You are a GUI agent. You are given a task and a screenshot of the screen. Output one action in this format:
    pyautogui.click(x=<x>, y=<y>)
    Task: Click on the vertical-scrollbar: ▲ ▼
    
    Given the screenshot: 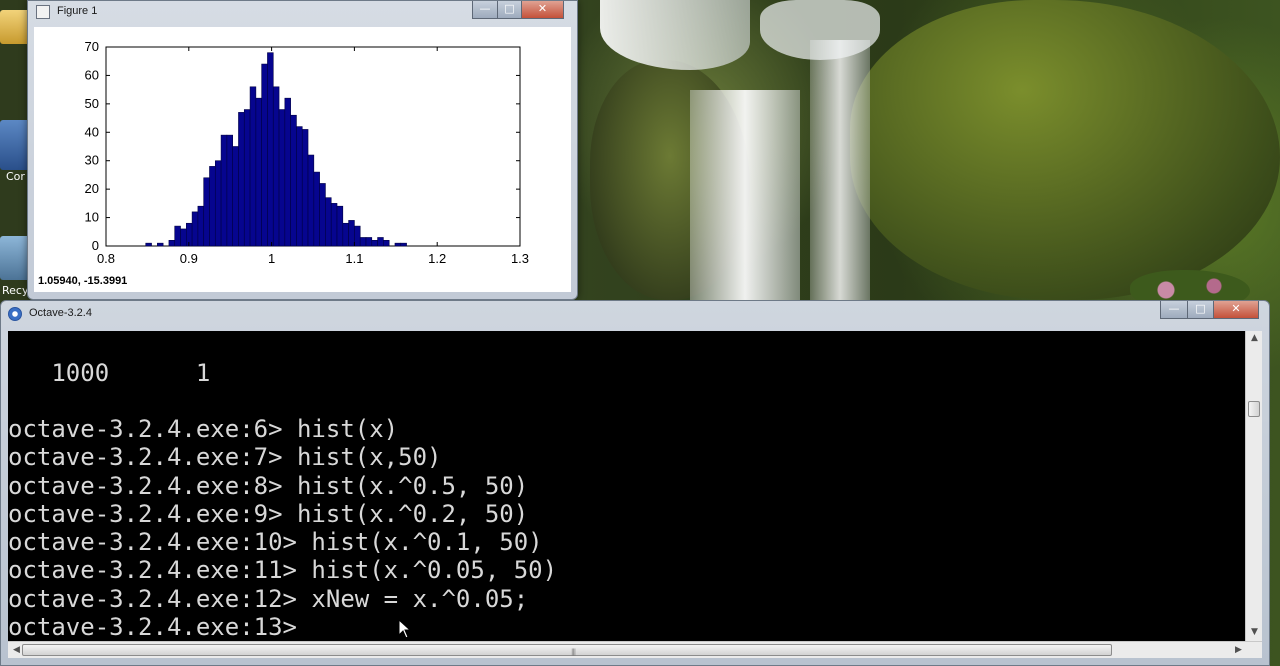 What is the action you would take?
    pyautogui.click(x=1253, y=486)
    